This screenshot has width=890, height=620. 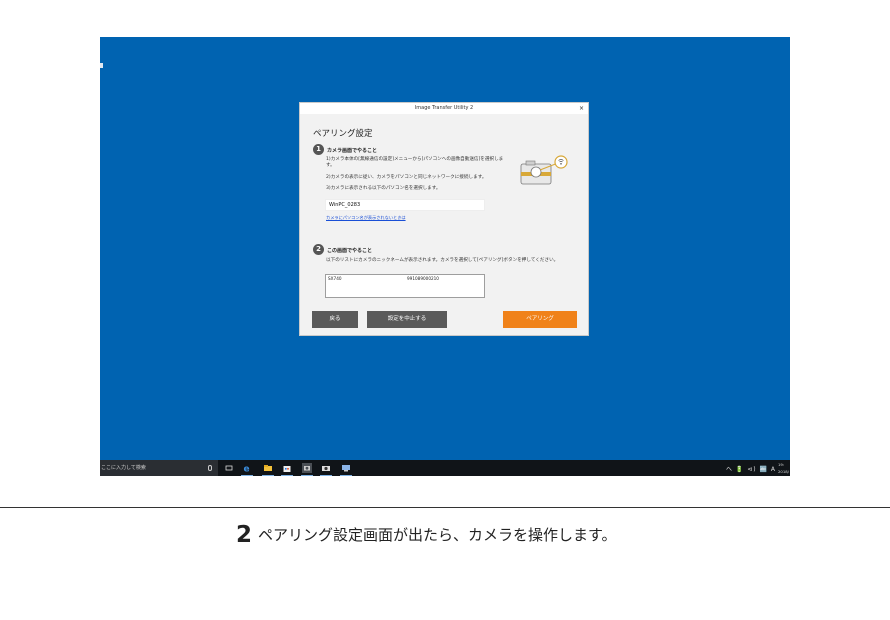 I want to click on back-button: 戻る, so click(x=335, y=319).